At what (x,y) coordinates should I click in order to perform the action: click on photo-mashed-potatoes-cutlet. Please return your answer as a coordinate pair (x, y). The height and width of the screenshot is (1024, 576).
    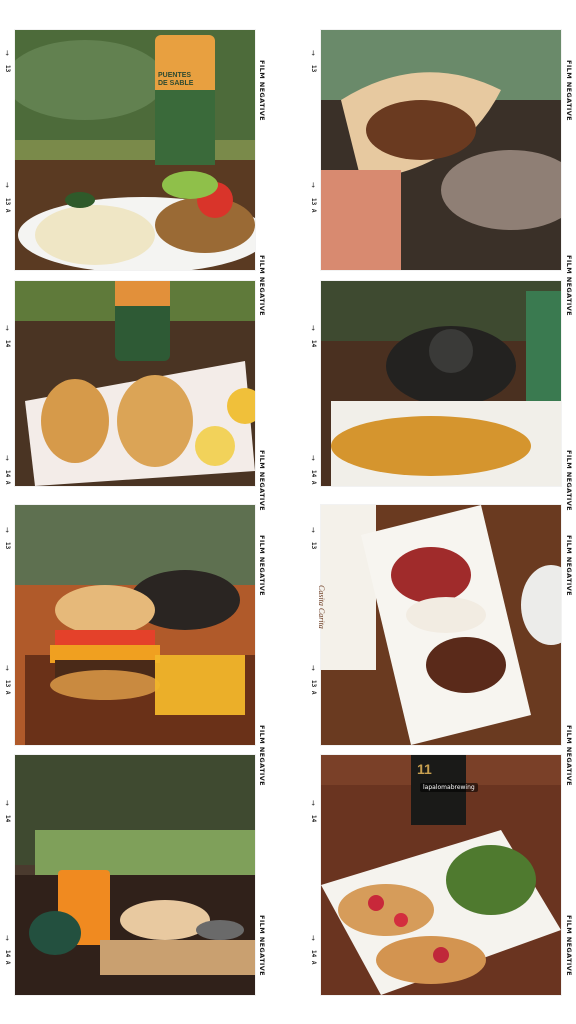
    Looking at the image, I should click on (135, 150).